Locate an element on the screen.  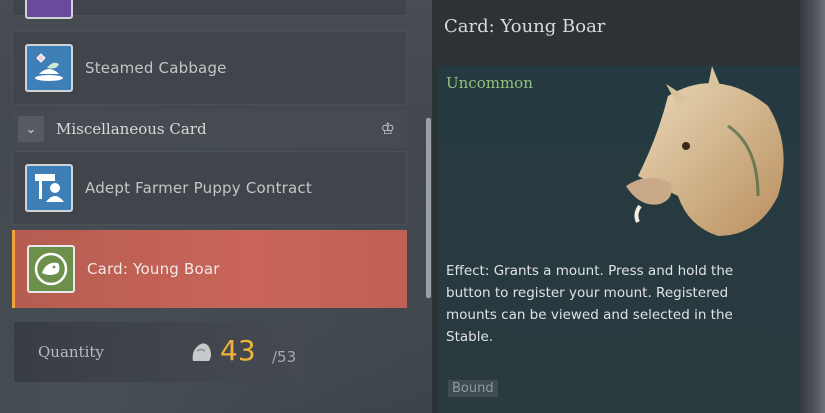
item-icon-previous is located at coordinates (49, 9).